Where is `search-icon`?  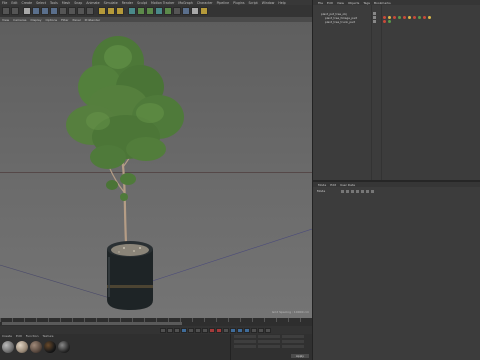 search-icon is located at coordinates (358, 191).